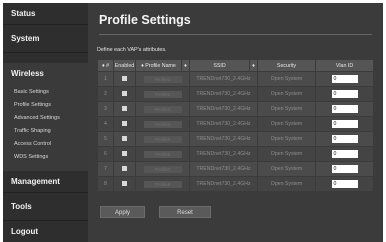 This screenshot has height=242, width=386. Describe the element at coordinates (162, 94) in the screenshot. I see `profile-name-field: Profile2` at that location.